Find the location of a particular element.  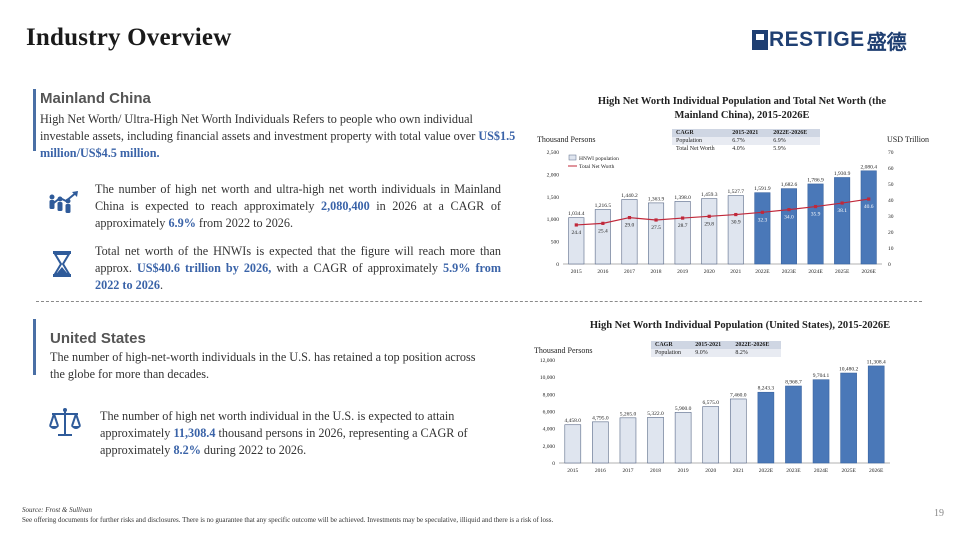

bar-value-label: 1,786.9 is located at coordinates (815, 180).